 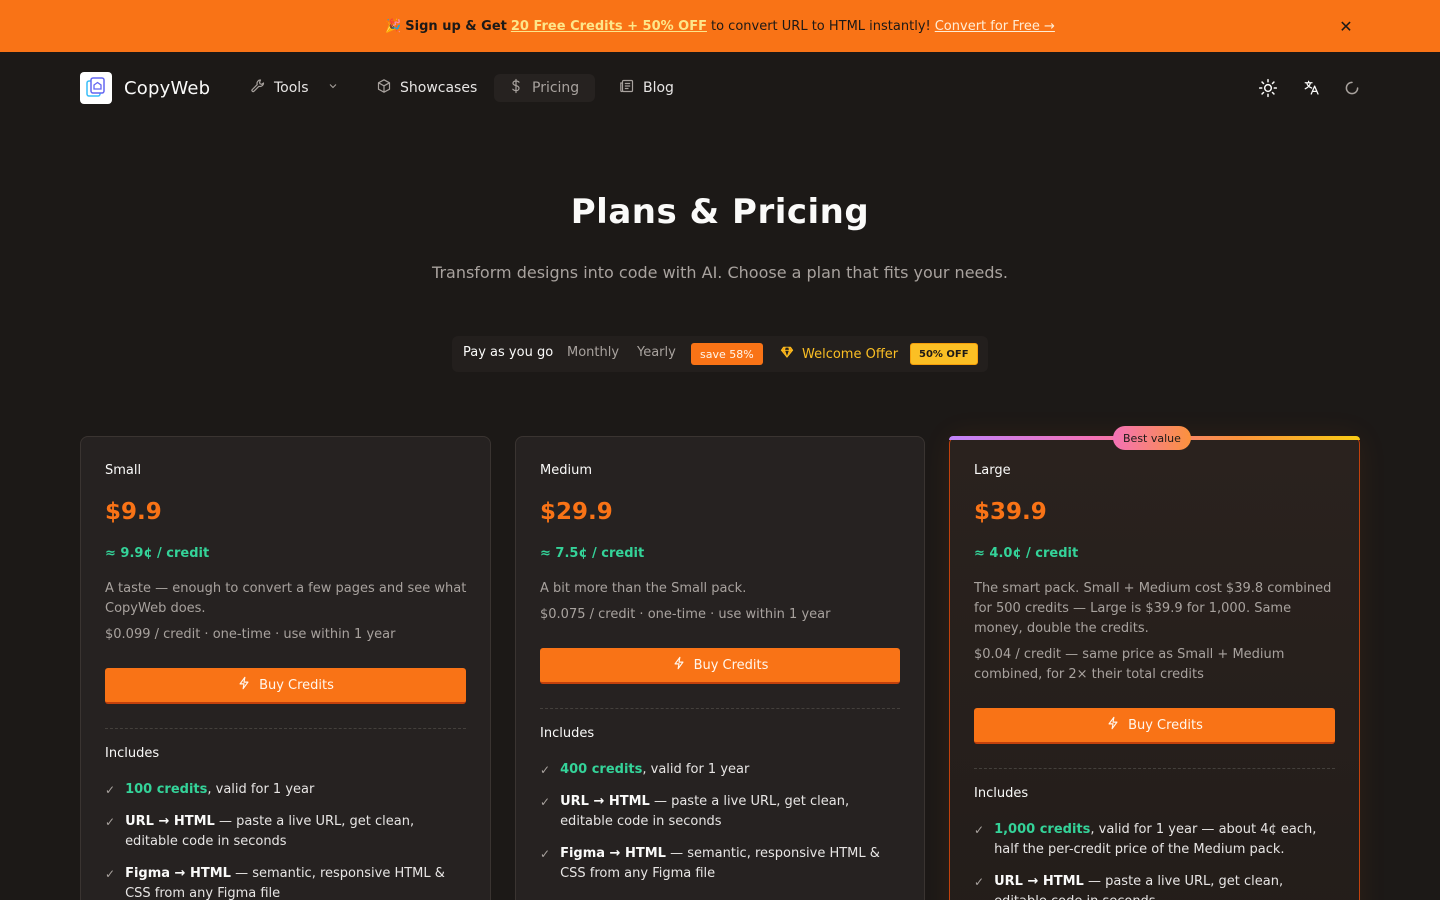 What do you see at coordinates (944, 354) in the screenshot?
I see `discount-badge: 50% OFF` at bounding box center [944, 354].